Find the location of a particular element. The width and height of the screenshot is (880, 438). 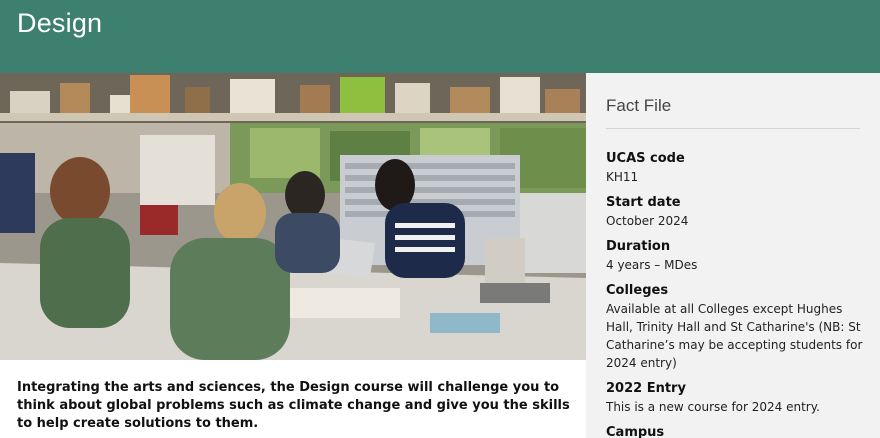

fact-label: 2022 Entry is located at coordinates (646, 388).